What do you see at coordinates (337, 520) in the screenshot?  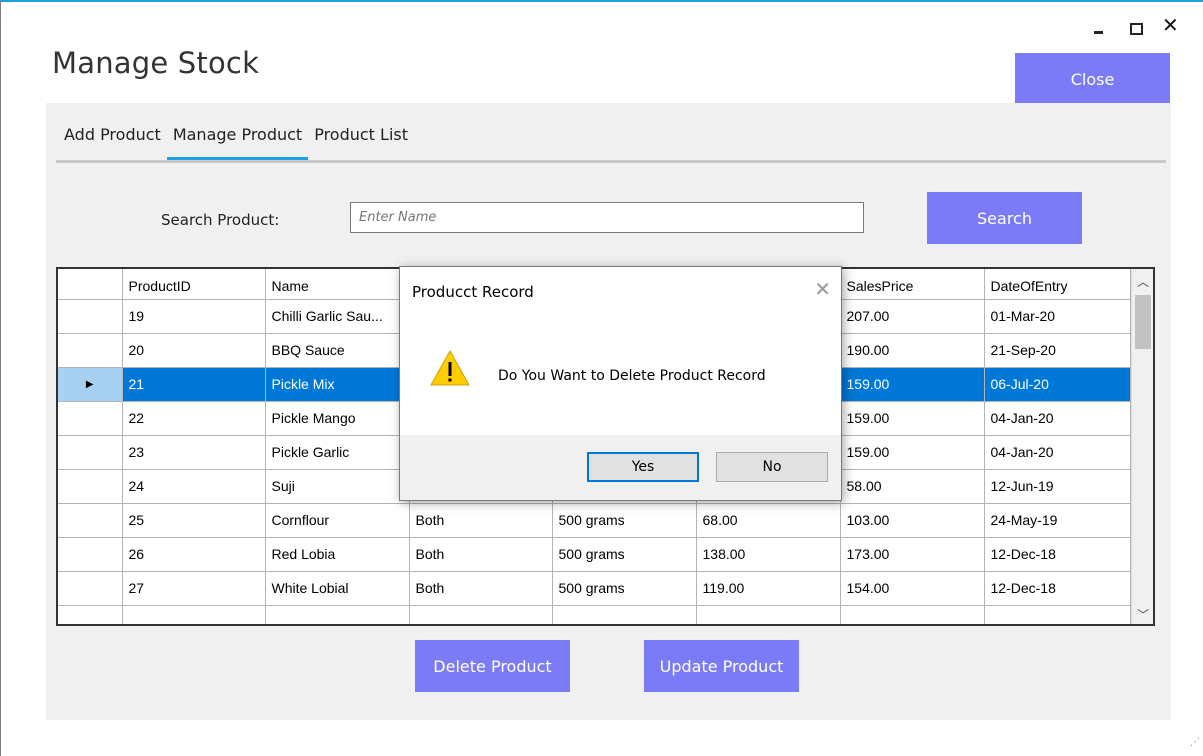 I see `table-cell-name: Cornflour` at bounding box center [337, 520].